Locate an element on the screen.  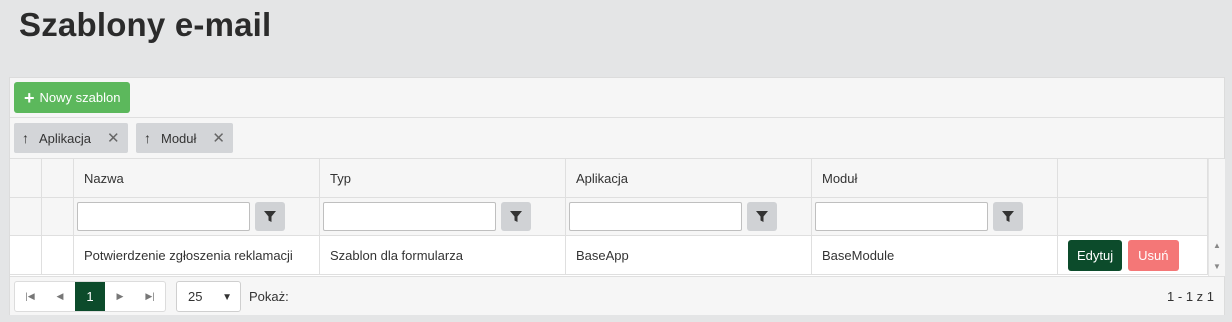
next-page-icon: ▶ is located at coordinates (120, 296).